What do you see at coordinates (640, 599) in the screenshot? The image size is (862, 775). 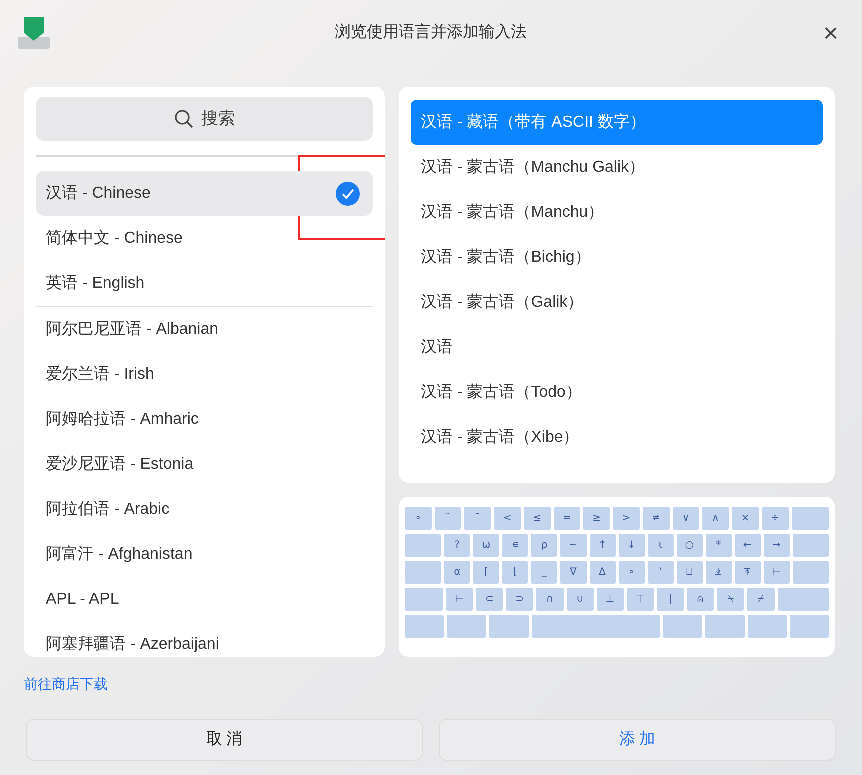 I see `keyboard-key: ⊤` at bounding box center [640, 599].